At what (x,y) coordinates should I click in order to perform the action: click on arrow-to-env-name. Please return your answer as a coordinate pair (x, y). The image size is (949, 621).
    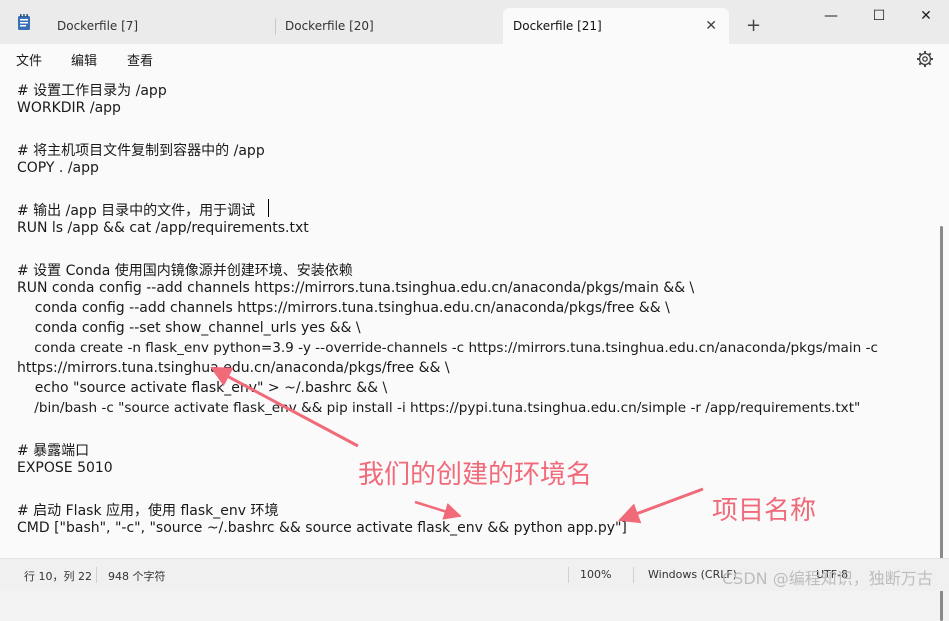
    Looking at the image, I should click on (284, 407).